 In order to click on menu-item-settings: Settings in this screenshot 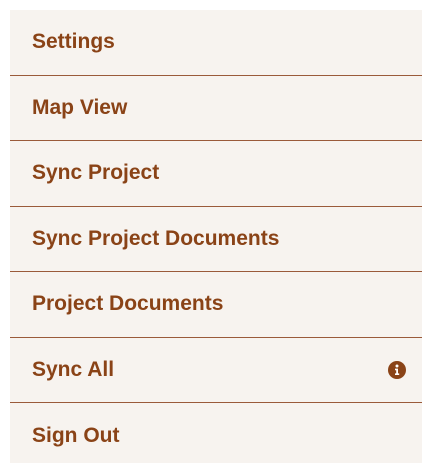, I will do `click(216, 43)`.